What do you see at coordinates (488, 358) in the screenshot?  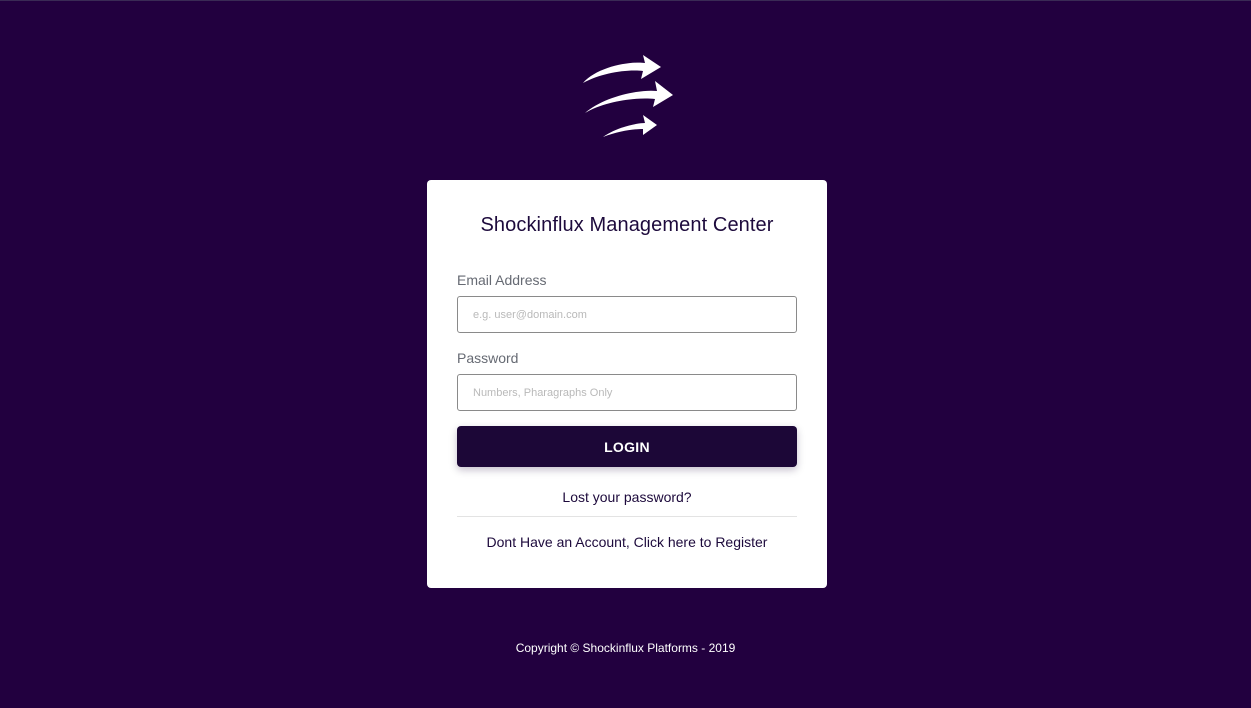 I see `password-label: Password` at bounding box center [488, 358].